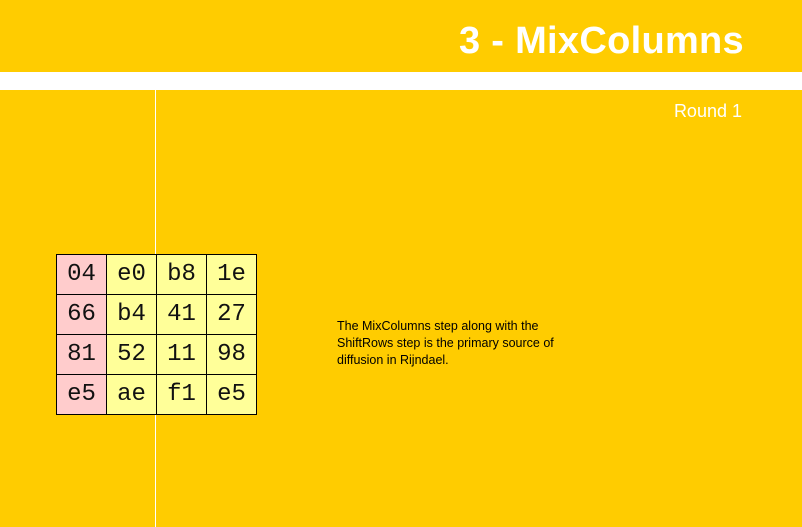  I want to click on header-divider, so click(401, 81).